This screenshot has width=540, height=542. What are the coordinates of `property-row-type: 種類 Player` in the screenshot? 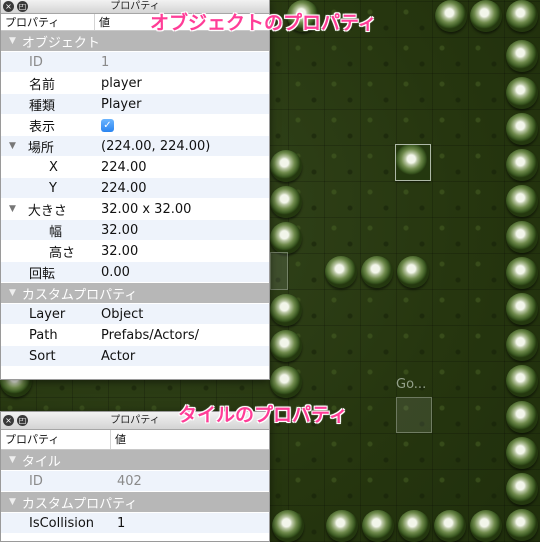 It's located at (135, 104).